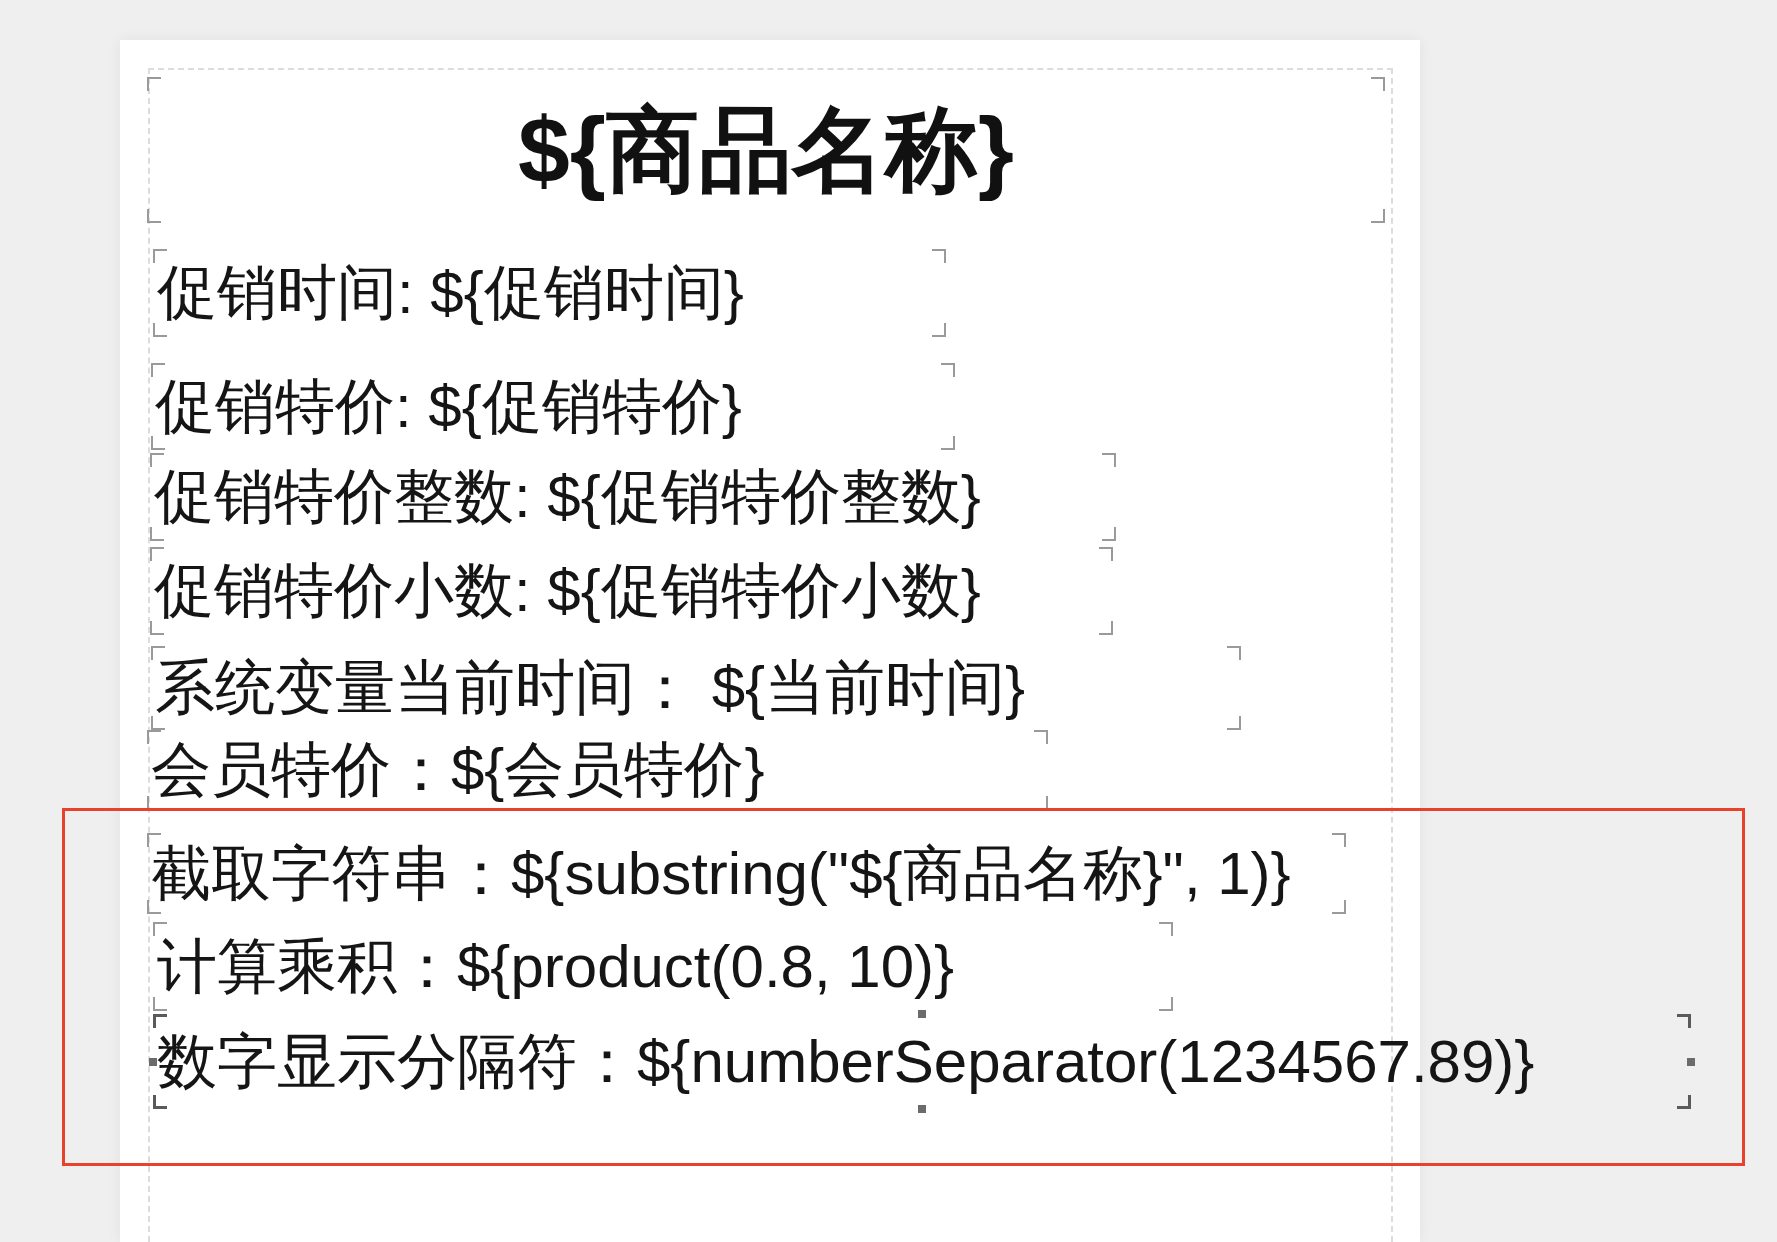 The image size is (1777, 1242). I want to click on text-block: 计算乘积：${product(0.8, 10)}, so click(663, 966).